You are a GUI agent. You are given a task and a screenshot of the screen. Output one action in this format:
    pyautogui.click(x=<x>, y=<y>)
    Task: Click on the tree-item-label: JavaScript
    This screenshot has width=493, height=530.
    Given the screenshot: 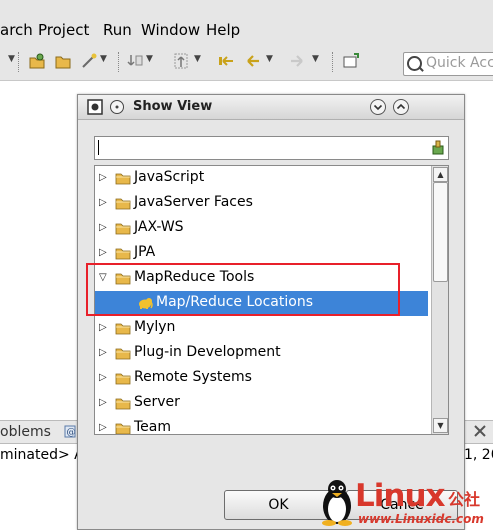 What is the action you would take?
    pyautogui.click(x=169, y=177)
    